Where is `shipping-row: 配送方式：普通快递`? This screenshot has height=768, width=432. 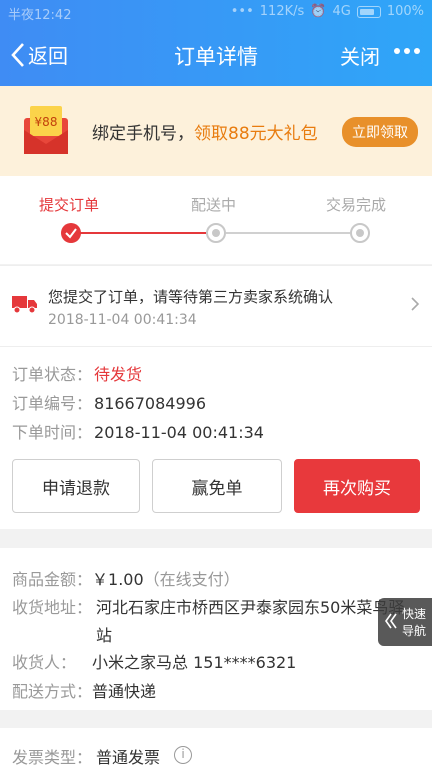 shipping-row: 配送方式：普通快递 is located at coordinates (84, 690).